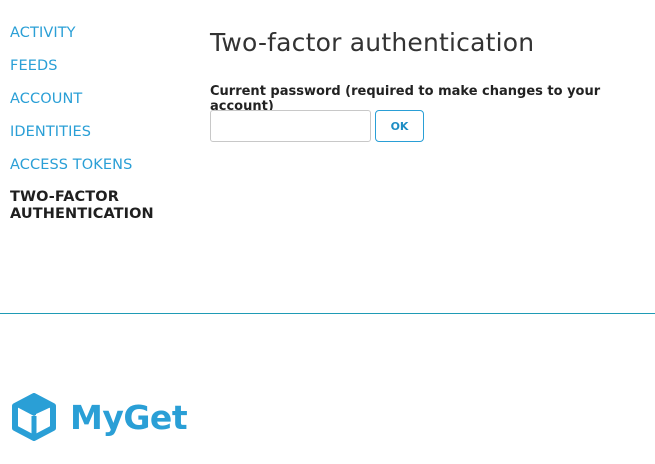  What do you see at coordinates (34, 417) in the screenshot?
I see `myget-logo-icon` at bounding box center [34, 417].